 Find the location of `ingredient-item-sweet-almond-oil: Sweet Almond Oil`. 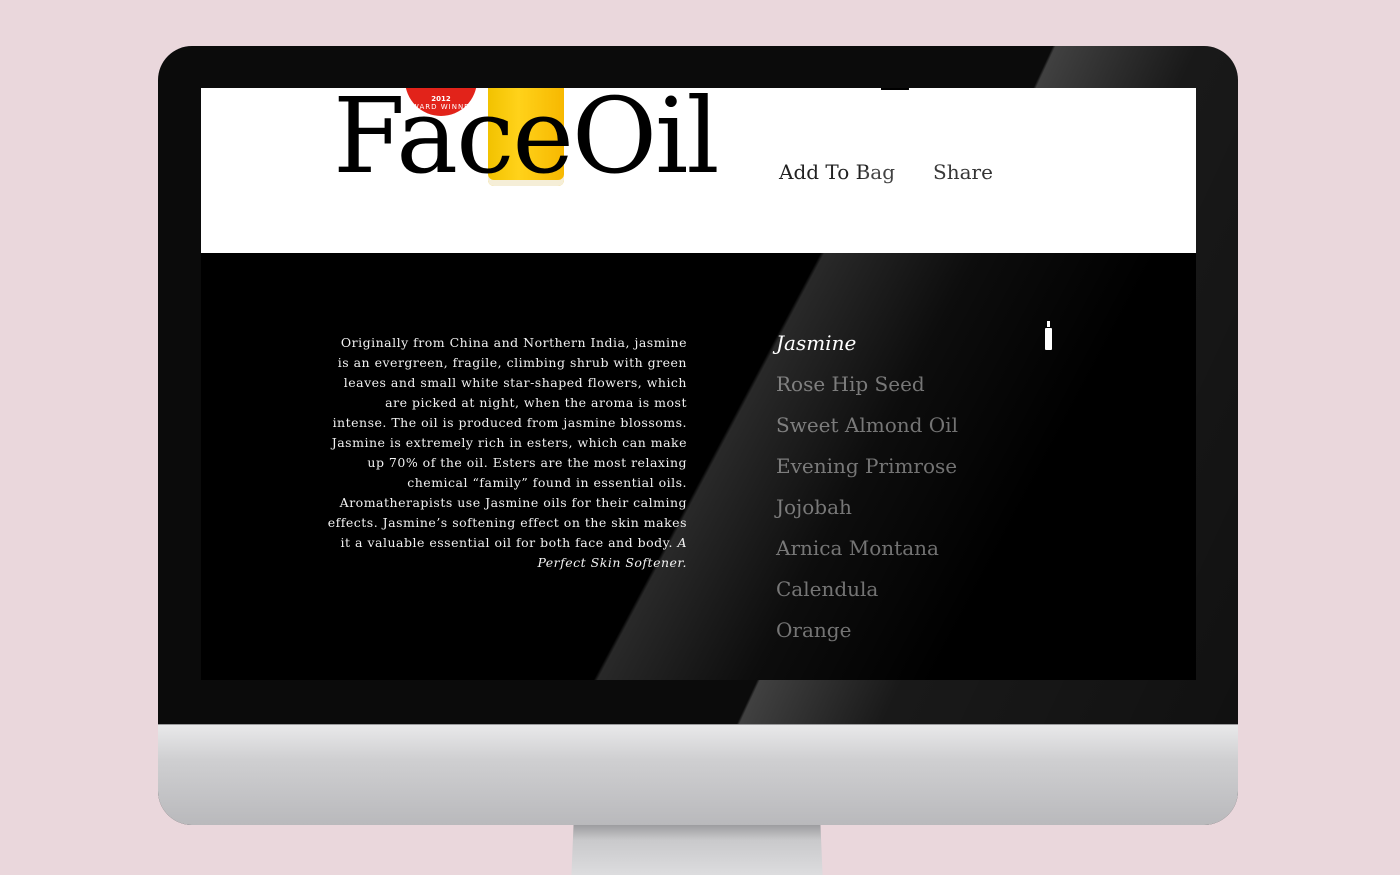

ingredient-item-sweet-almond-oil: Sweet Almond Oil is located at coordinates (867, 430).